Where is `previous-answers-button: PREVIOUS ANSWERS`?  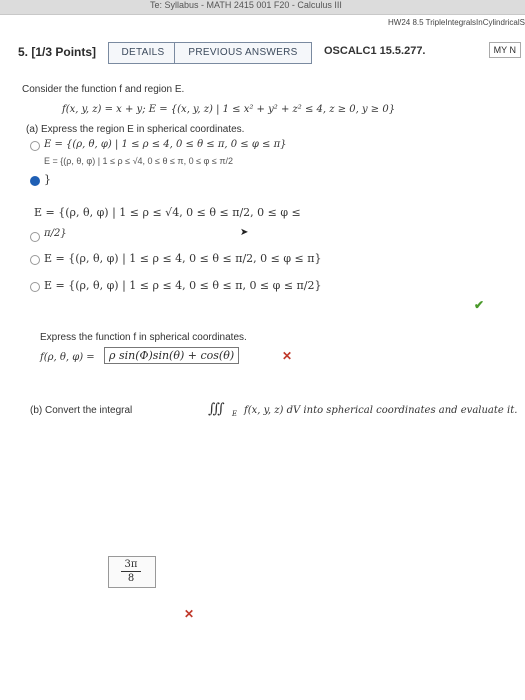 previous-answers-button: PREVIOUS ANSWERS is located at coordinates (243, 53).